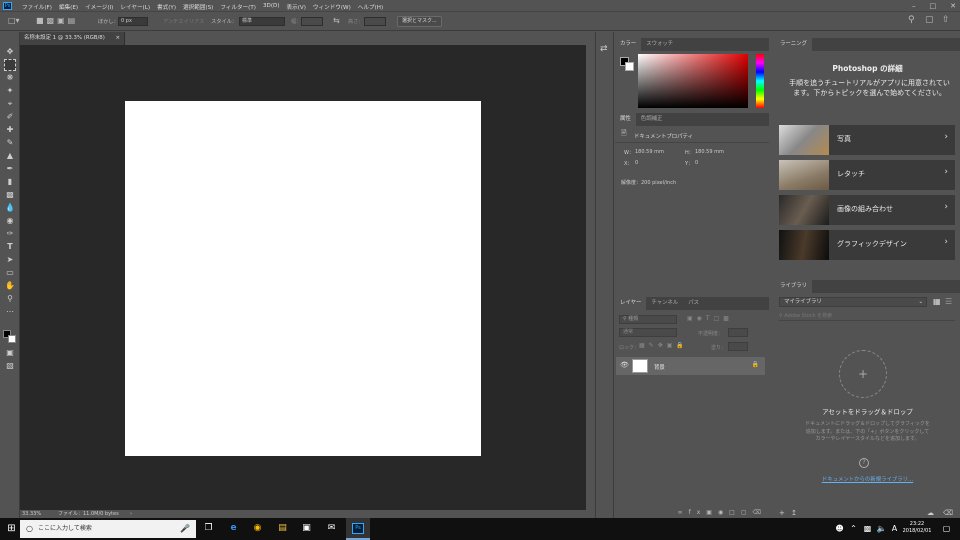  What do you see at coordinates (117, 38) in the screenshot?
I see `close-tab-icon: ×` at bounding box center [117, 38].